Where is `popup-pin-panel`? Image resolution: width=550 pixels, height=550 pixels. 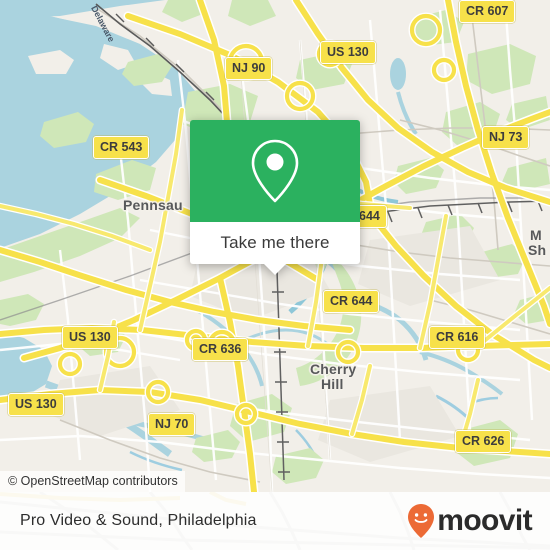
popup-pin-panel is located at coordinates (275, 171).